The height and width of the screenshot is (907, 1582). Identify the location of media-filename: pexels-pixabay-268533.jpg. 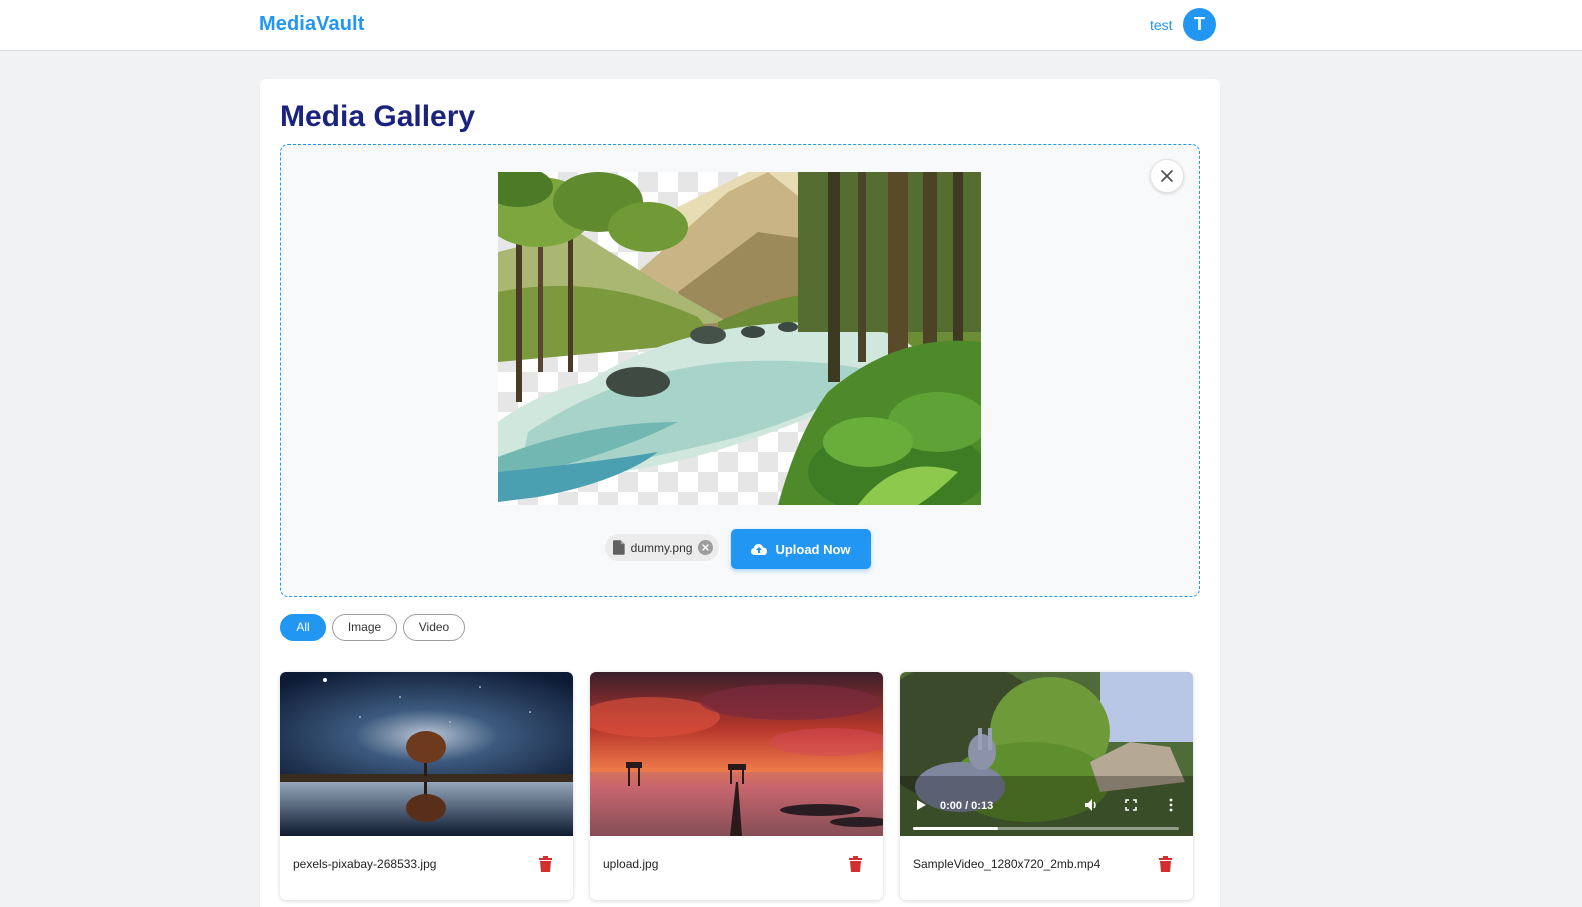
(365, 864).